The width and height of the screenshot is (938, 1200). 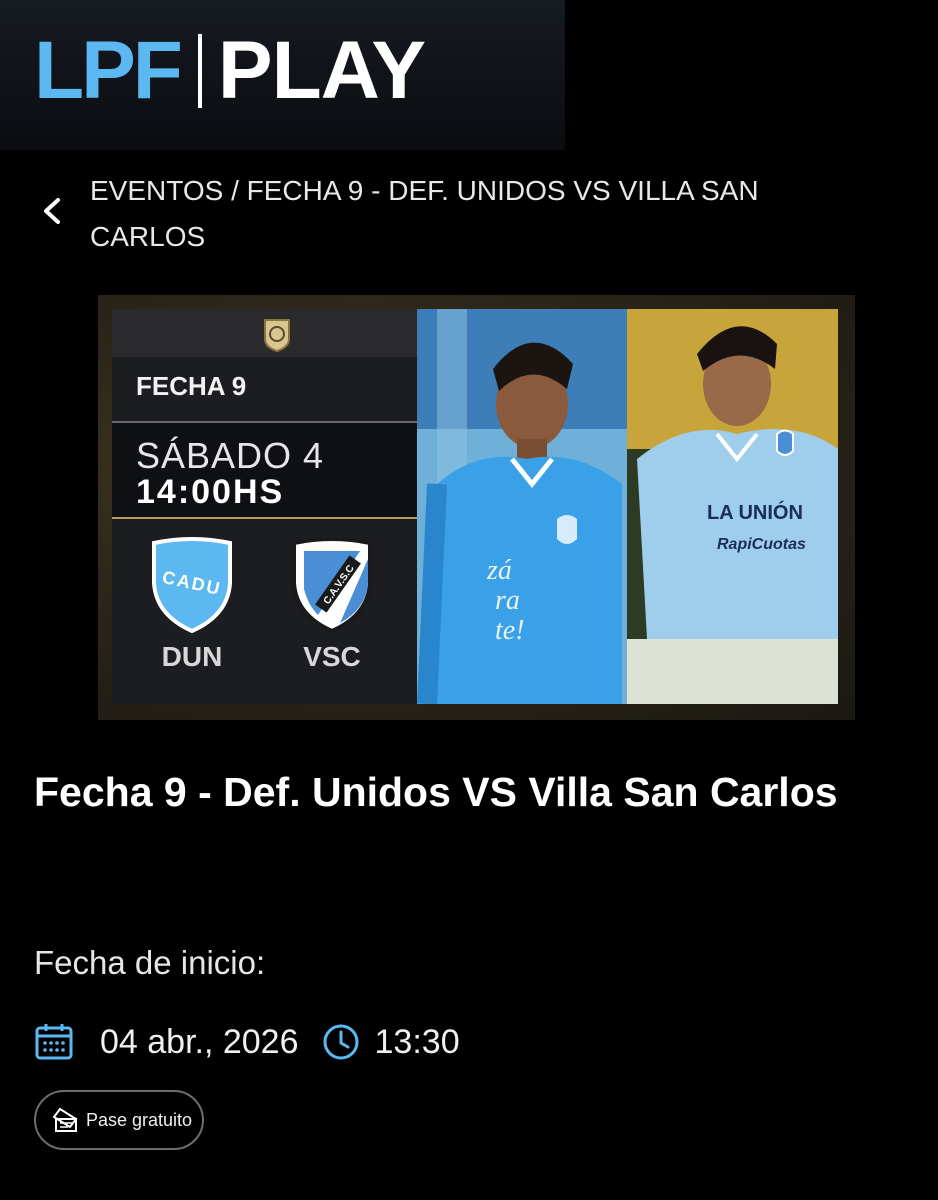 I want to click on league-crest-icon, so click(x=277, y=336).